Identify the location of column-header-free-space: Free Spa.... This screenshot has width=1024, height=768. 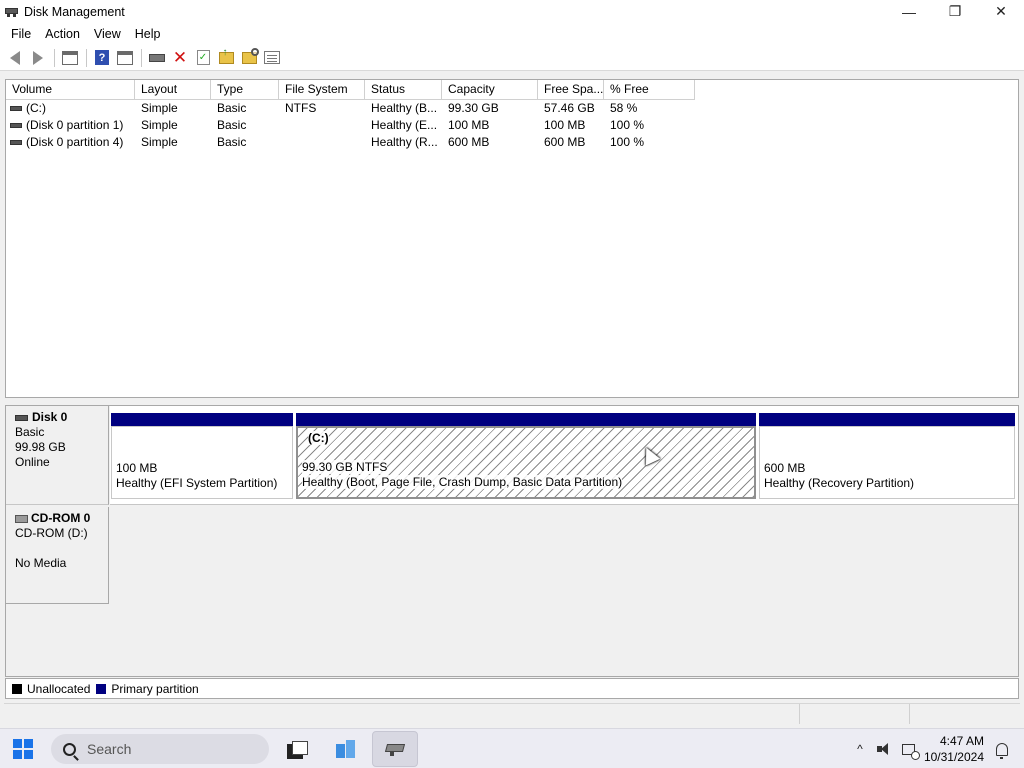
(571, 90).